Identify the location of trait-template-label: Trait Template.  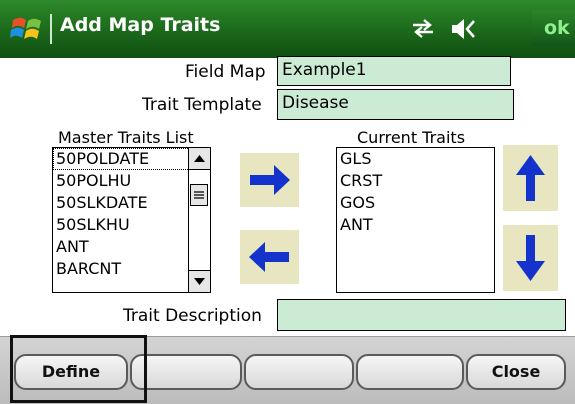
(202, 105).